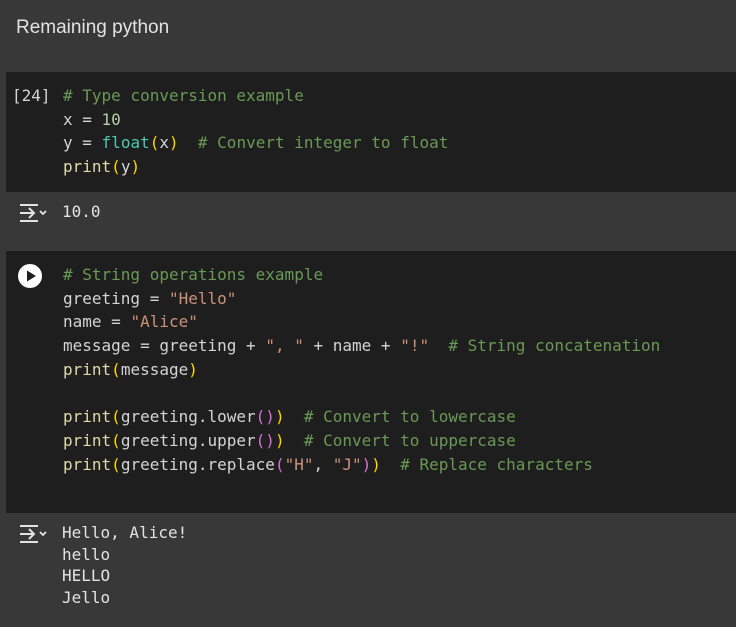 Image resolution: width=736 pixels, height=627 pixels. What do you see at coordinates (323, 143) in the screenshot?
I see `code-comment: # Convert integer to float` at bounding box center [323, 143].